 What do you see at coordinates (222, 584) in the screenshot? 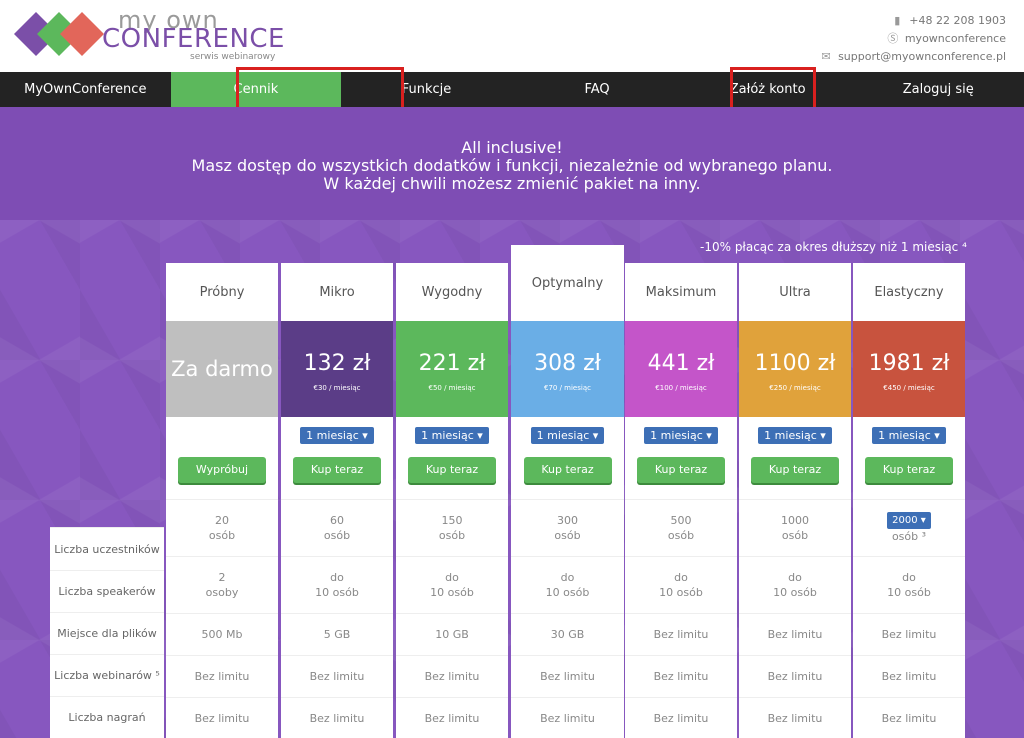
I see `cell-speakers: 2 osoby` at bounding box center [222, 584].